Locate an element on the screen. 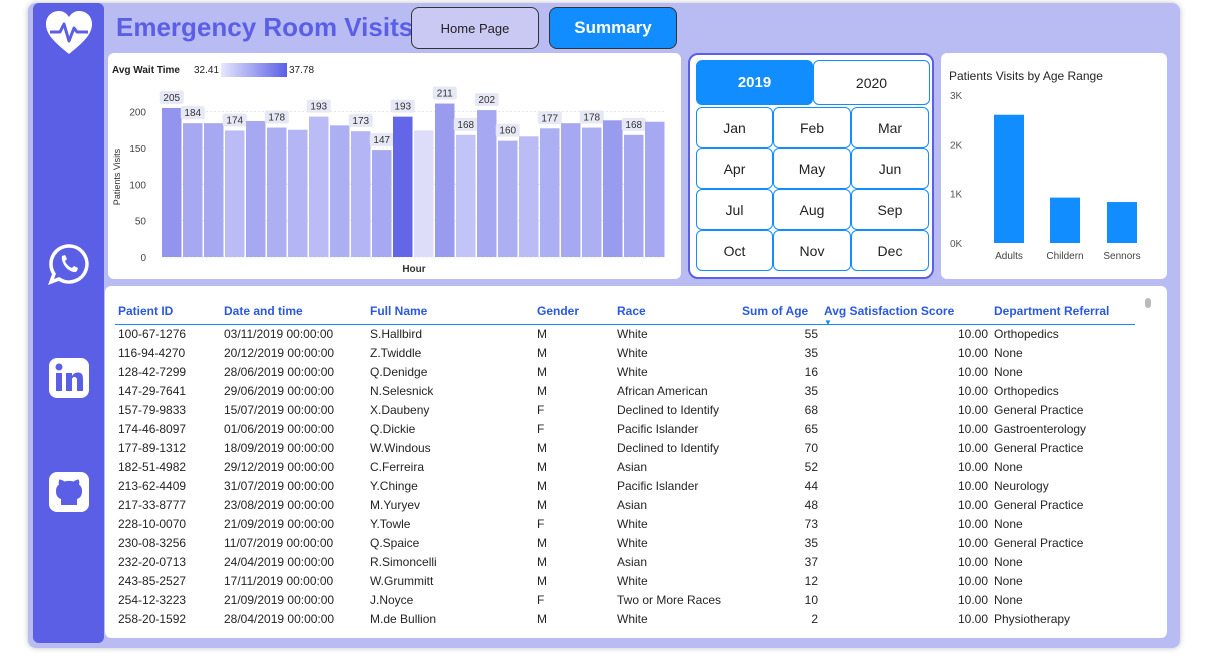  month-oct-button: Oct is located at coordinates (734, 250).